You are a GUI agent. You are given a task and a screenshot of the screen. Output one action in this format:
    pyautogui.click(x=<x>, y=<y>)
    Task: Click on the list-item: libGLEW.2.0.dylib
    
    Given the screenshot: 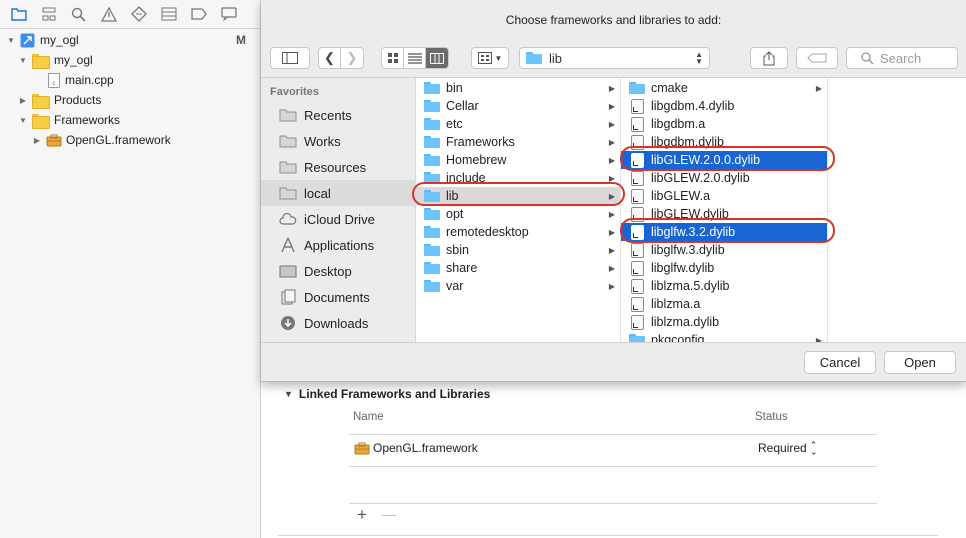 What is the action you would take?
    pyautogui.click(x=724, y=178)
    